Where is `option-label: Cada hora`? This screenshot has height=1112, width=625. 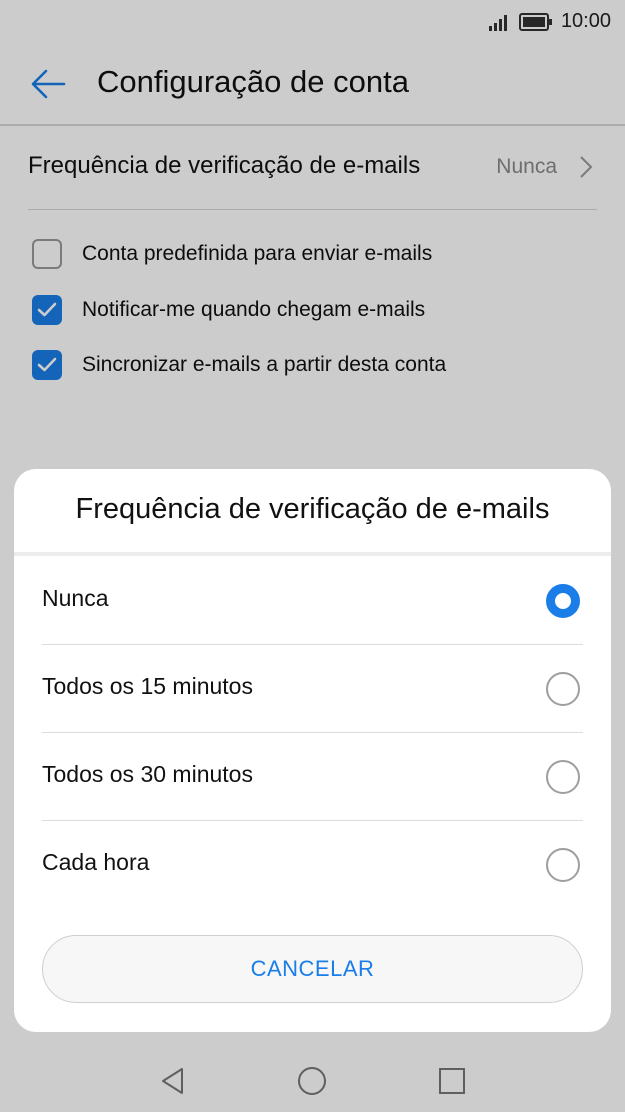
option-label: Cada hora is located at coordinates (96, 862).